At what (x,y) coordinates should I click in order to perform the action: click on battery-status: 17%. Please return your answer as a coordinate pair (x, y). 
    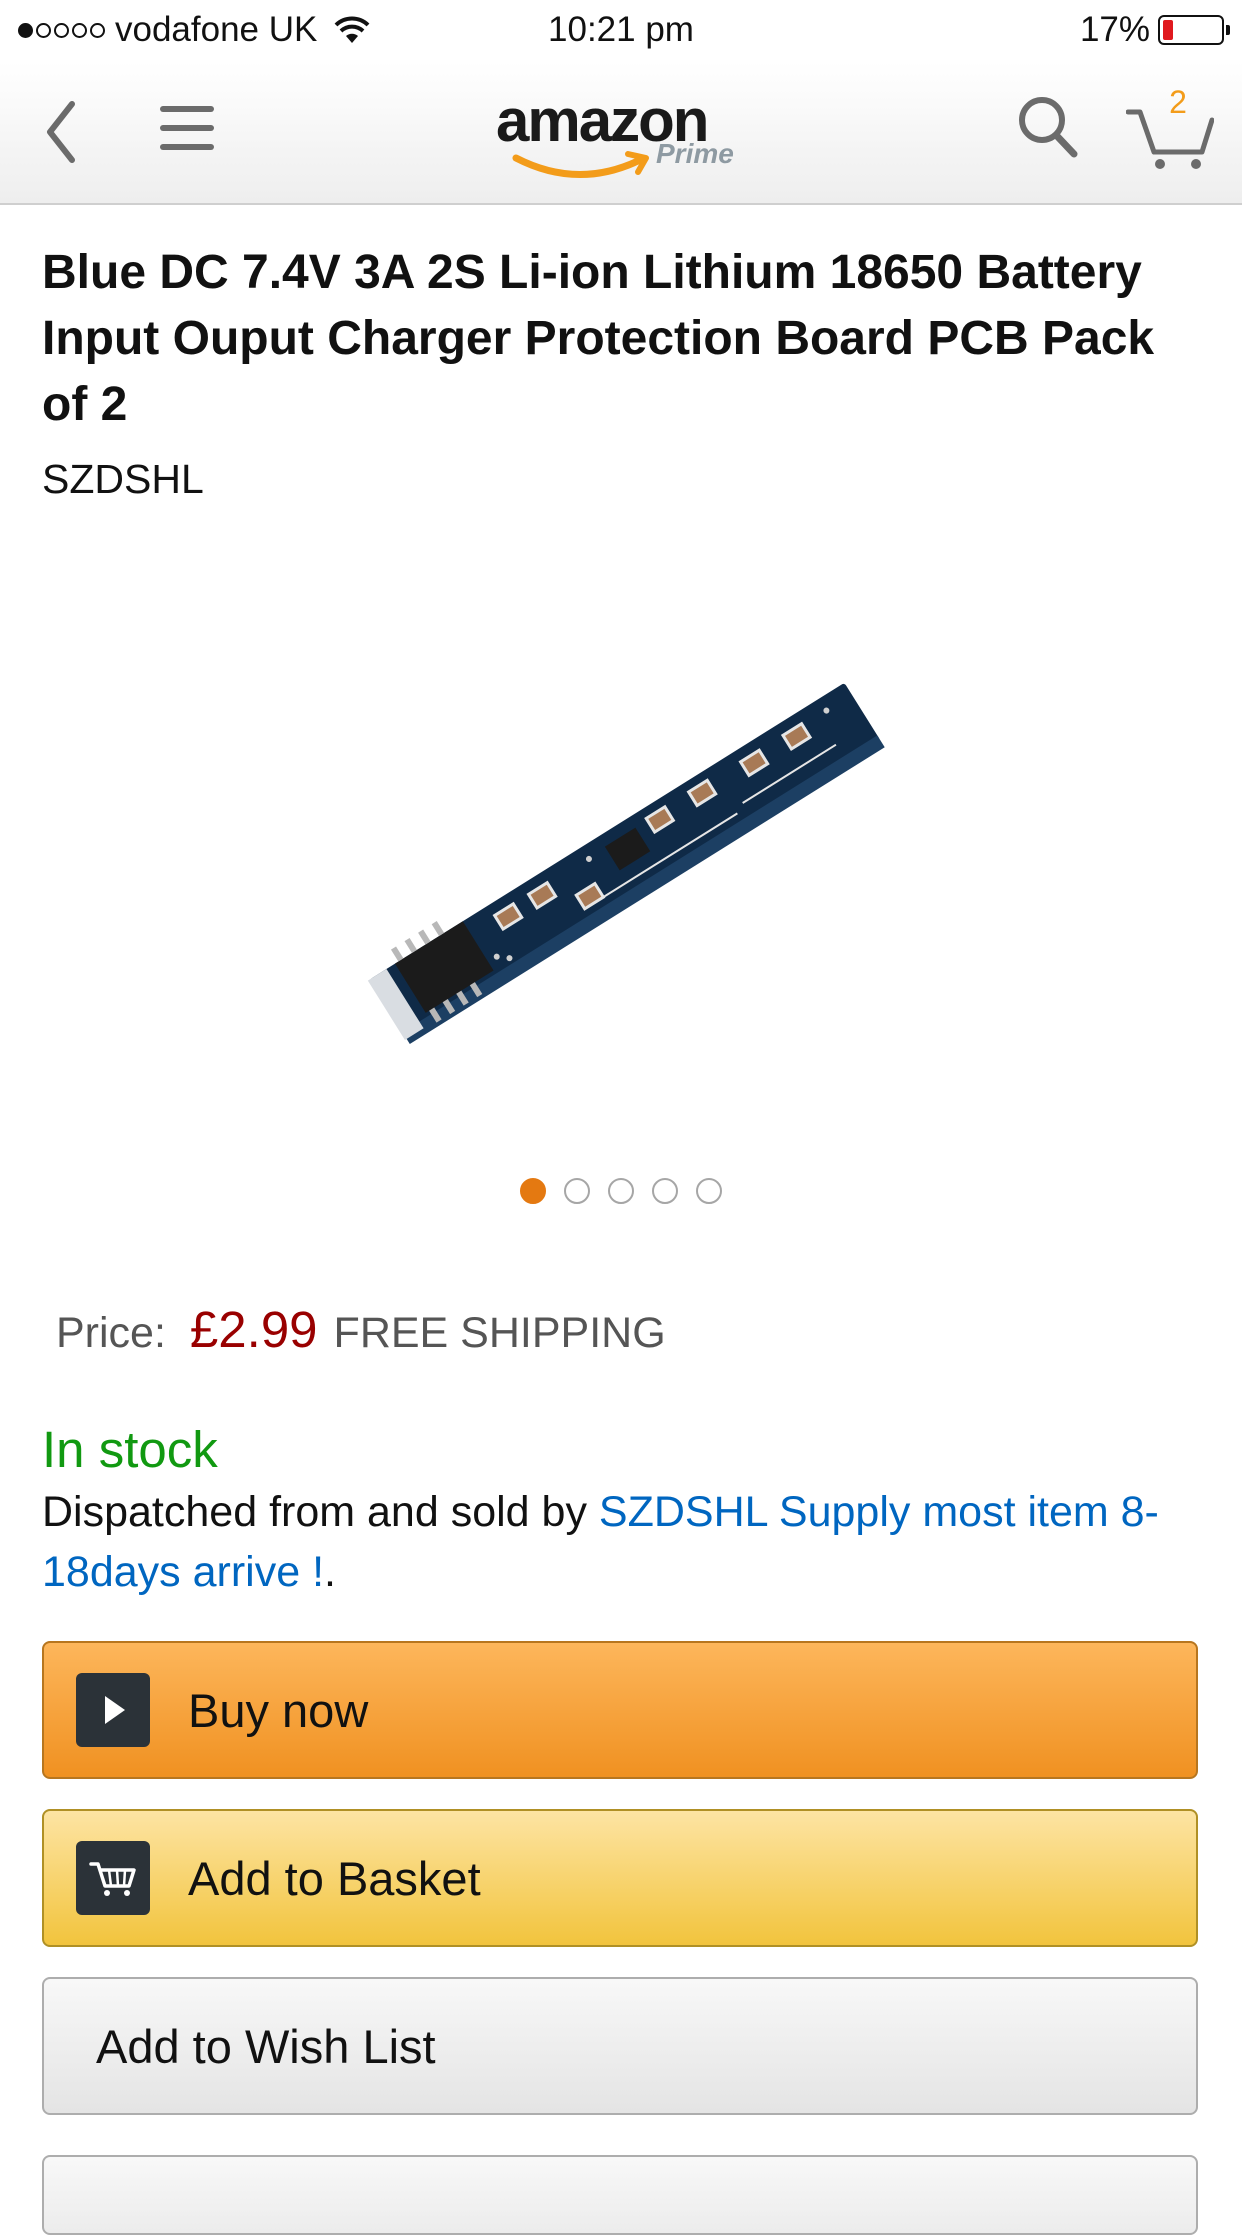
    Looking at the image, I should click on (1154, 30).